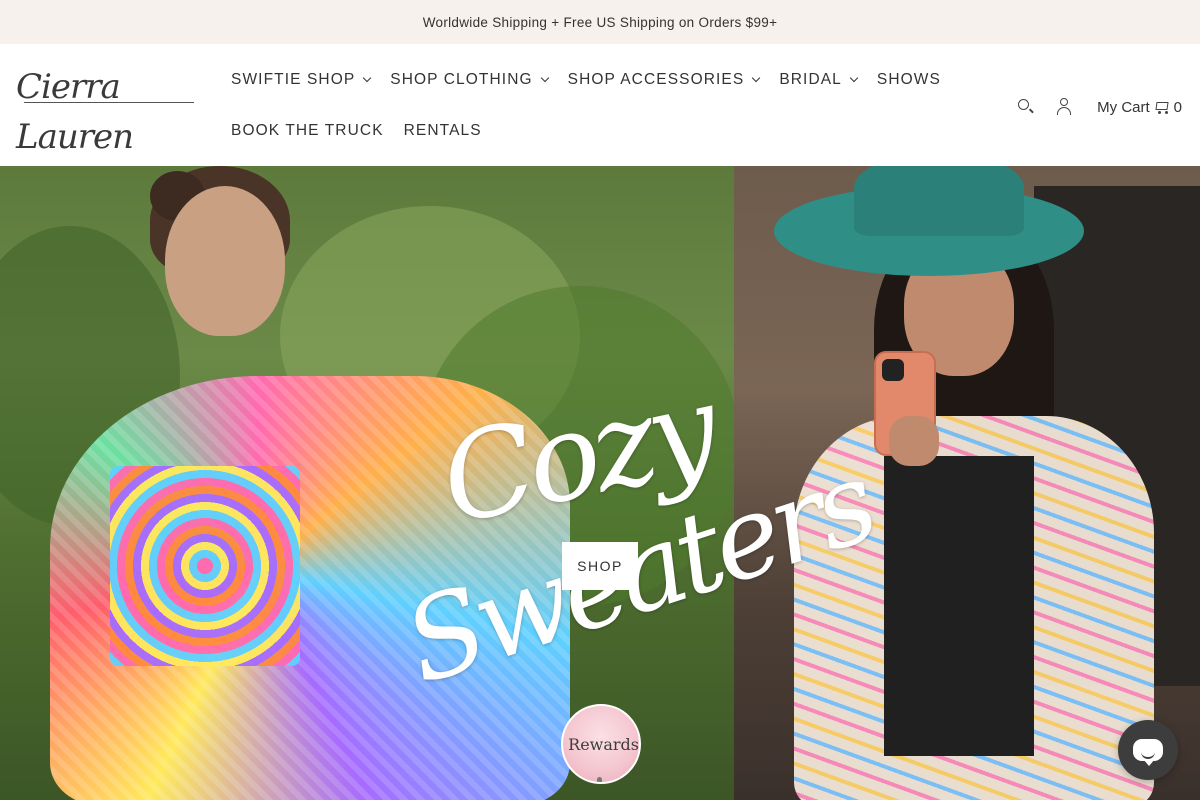 Image resolution: width=1200 pixels, height=800 pixels. Describe the element at coordinates (1177, 107) in the screenshot. I see `cart-count: 0` at that location.